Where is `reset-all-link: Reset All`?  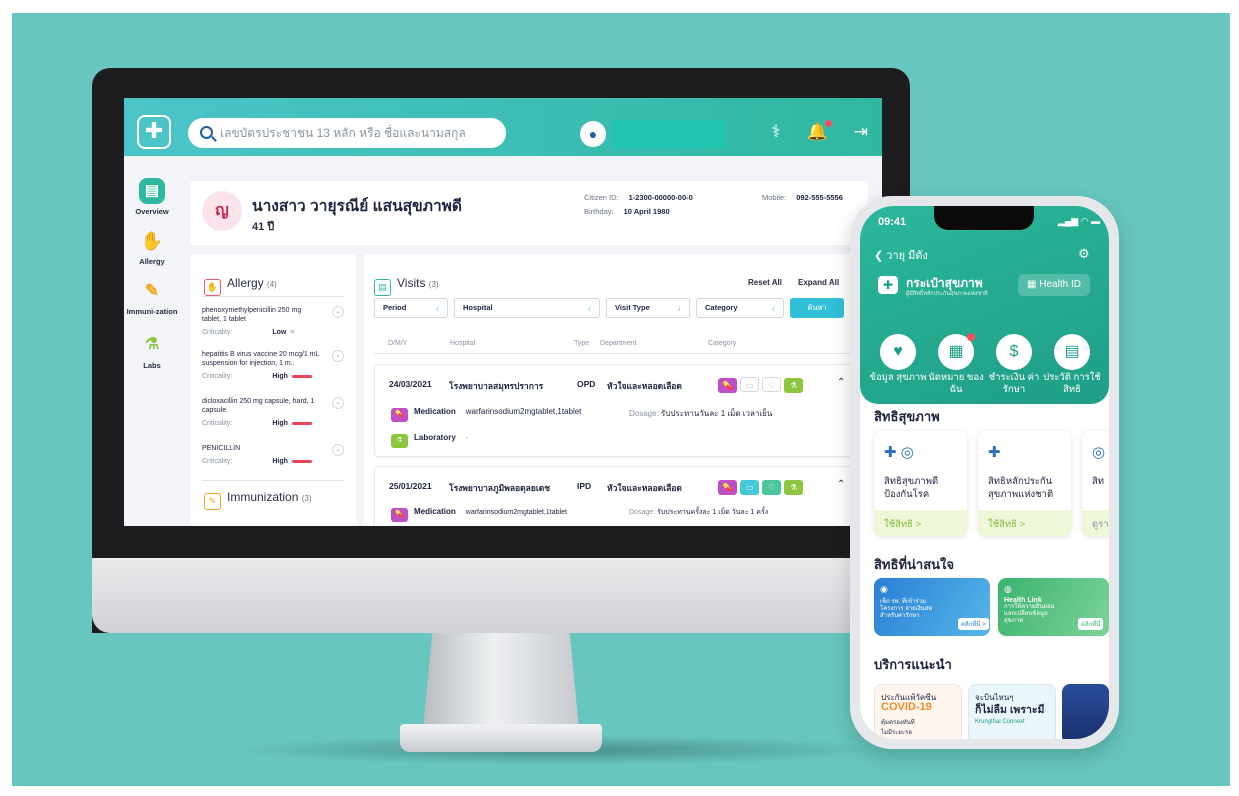 reset-all-link: Reset All is located at coordinates (765, 282).